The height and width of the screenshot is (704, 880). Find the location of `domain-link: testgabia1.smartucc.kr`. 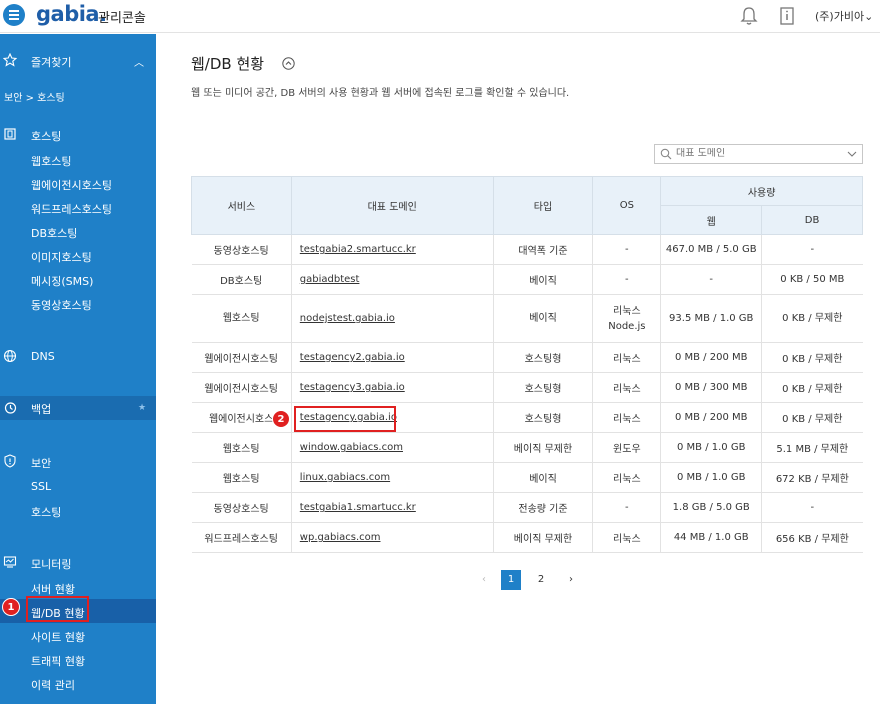

domain-link: testgabia1.smartucc.kr is located at coordinates (358, 507).